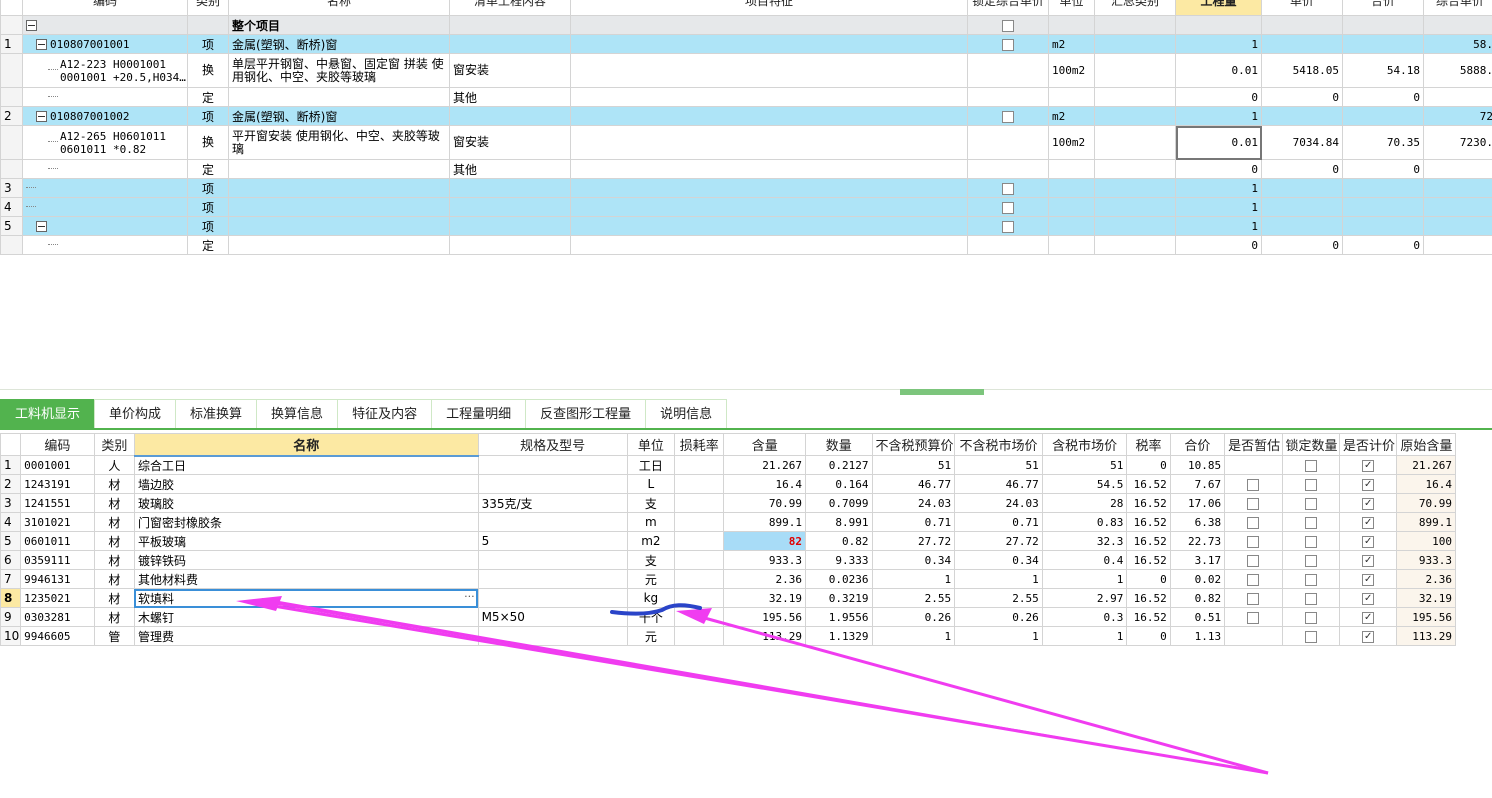 The width and height of the screenshot is (1492, 798). Describe the element at coordinates (1197, 560) in the screenshot. I see `total-cell: 3.17` at that location.